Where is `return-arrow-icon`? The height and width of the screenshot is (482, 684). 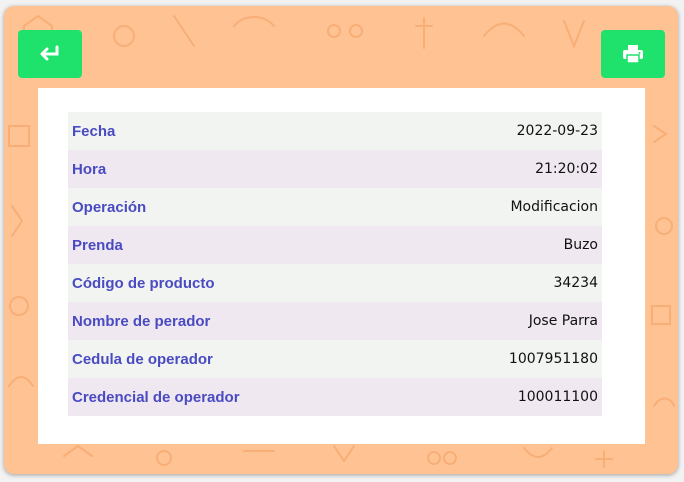
return-arrow-icon is located at coordinates (49, 53).